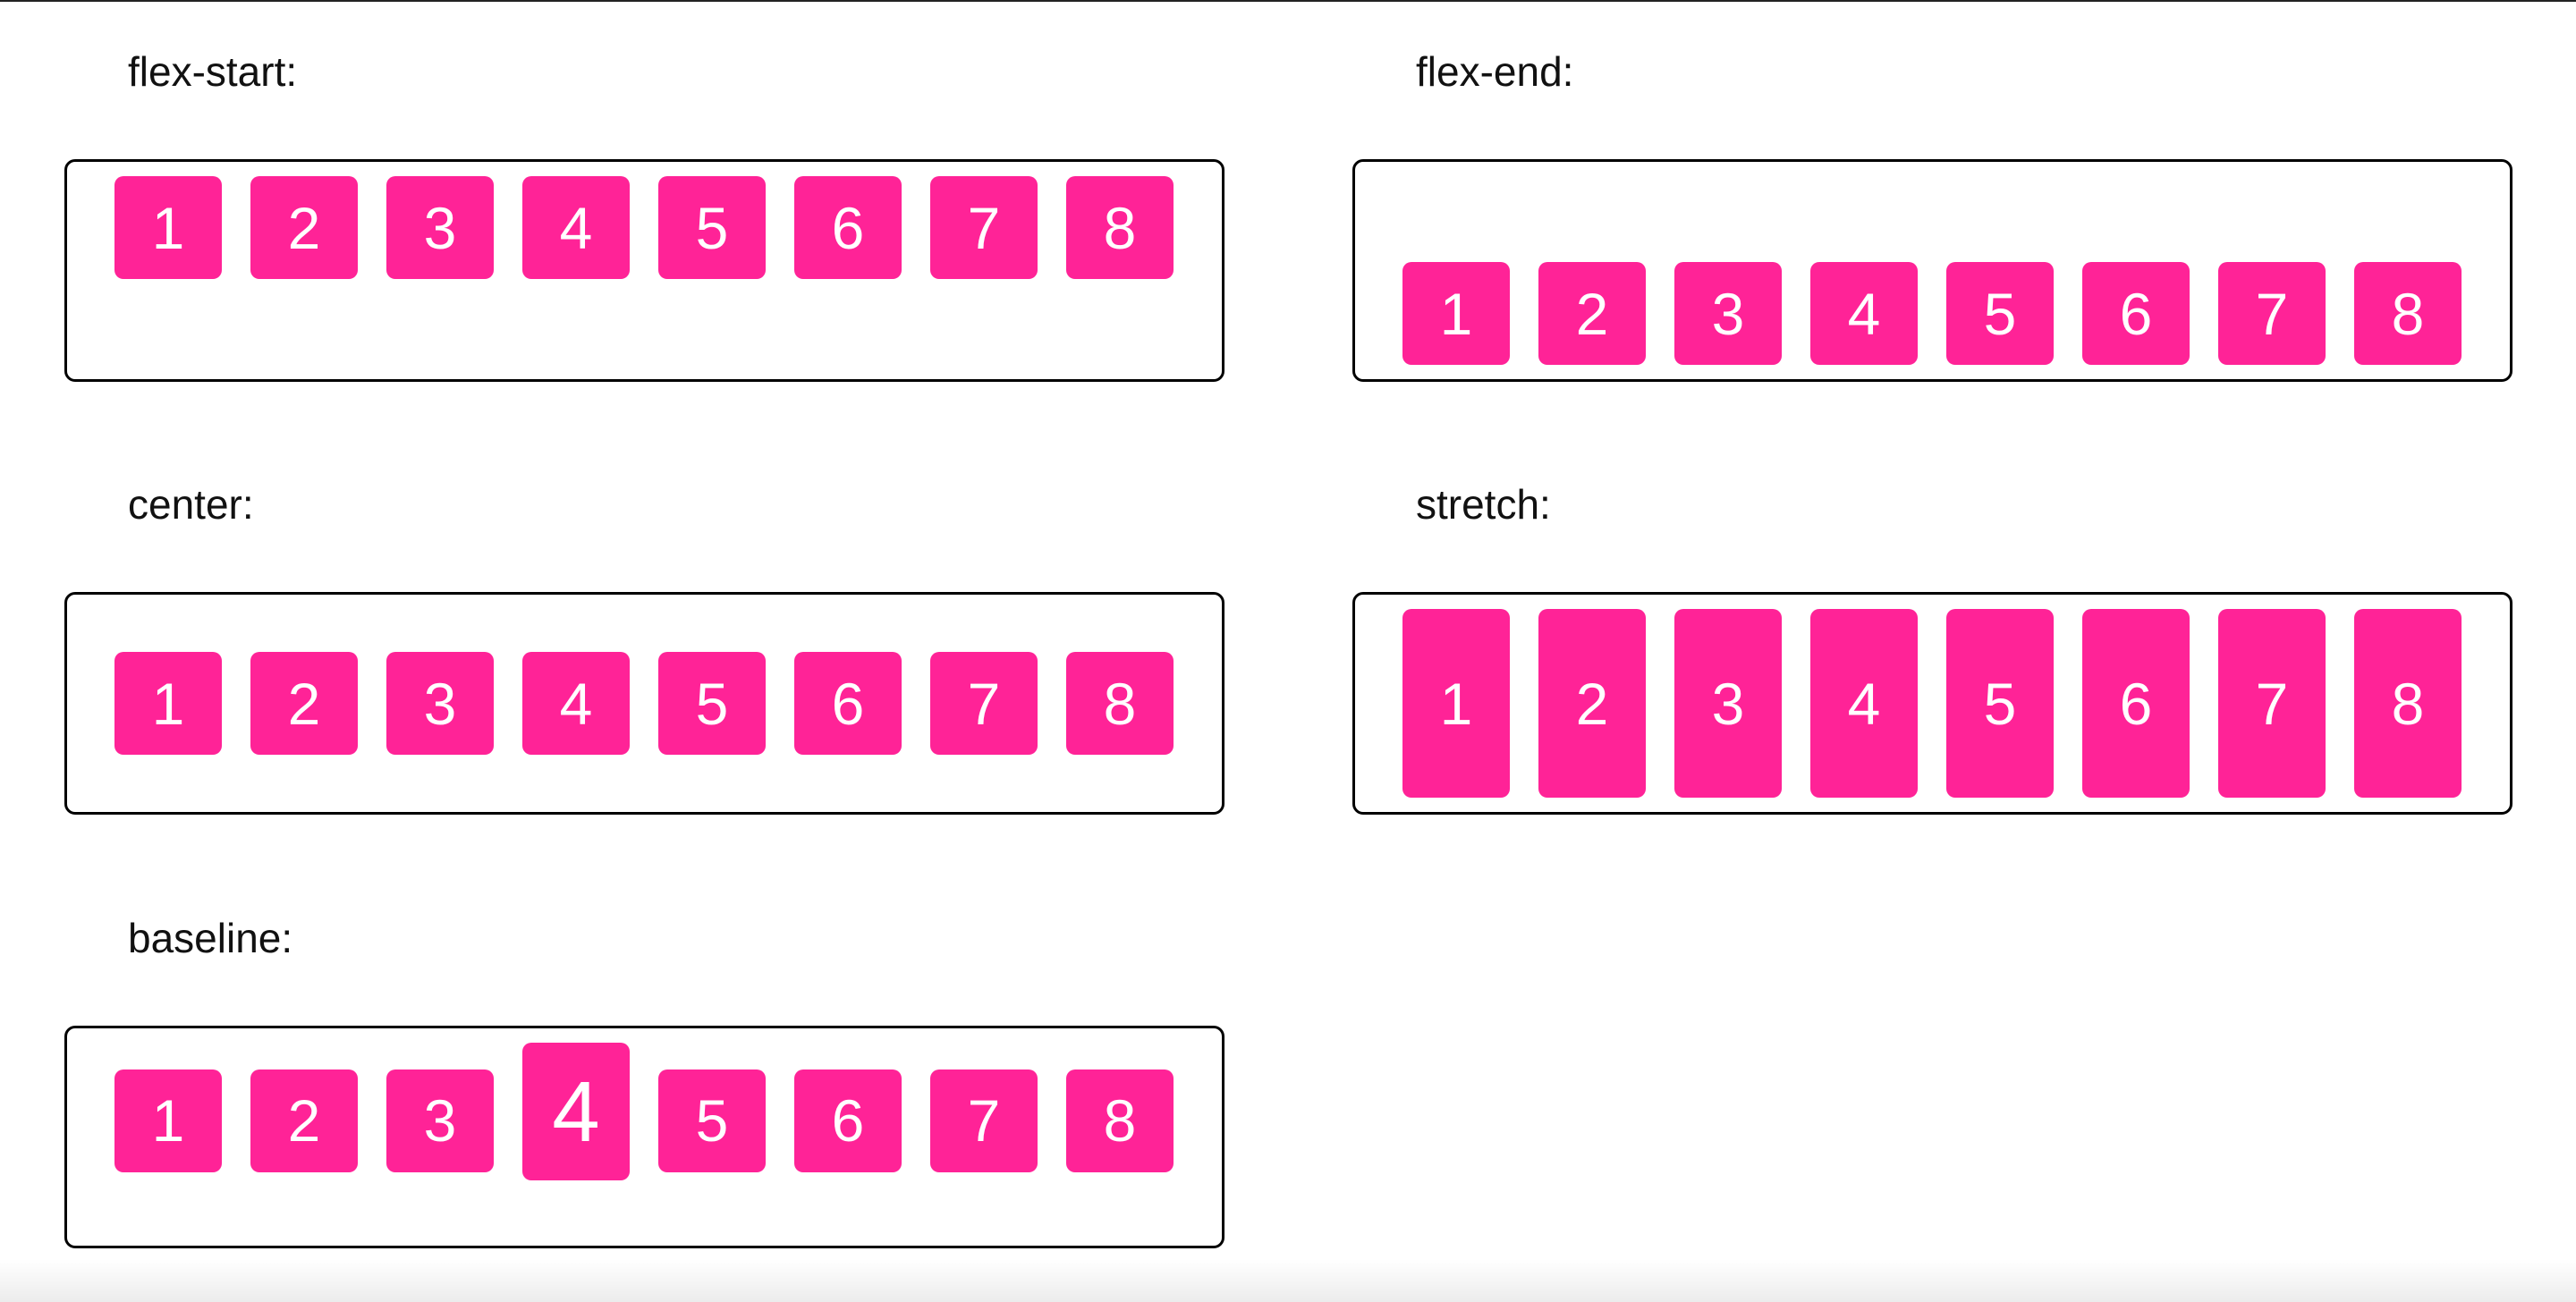  I want to click on panel-title: baseline:, so click(210, 938).